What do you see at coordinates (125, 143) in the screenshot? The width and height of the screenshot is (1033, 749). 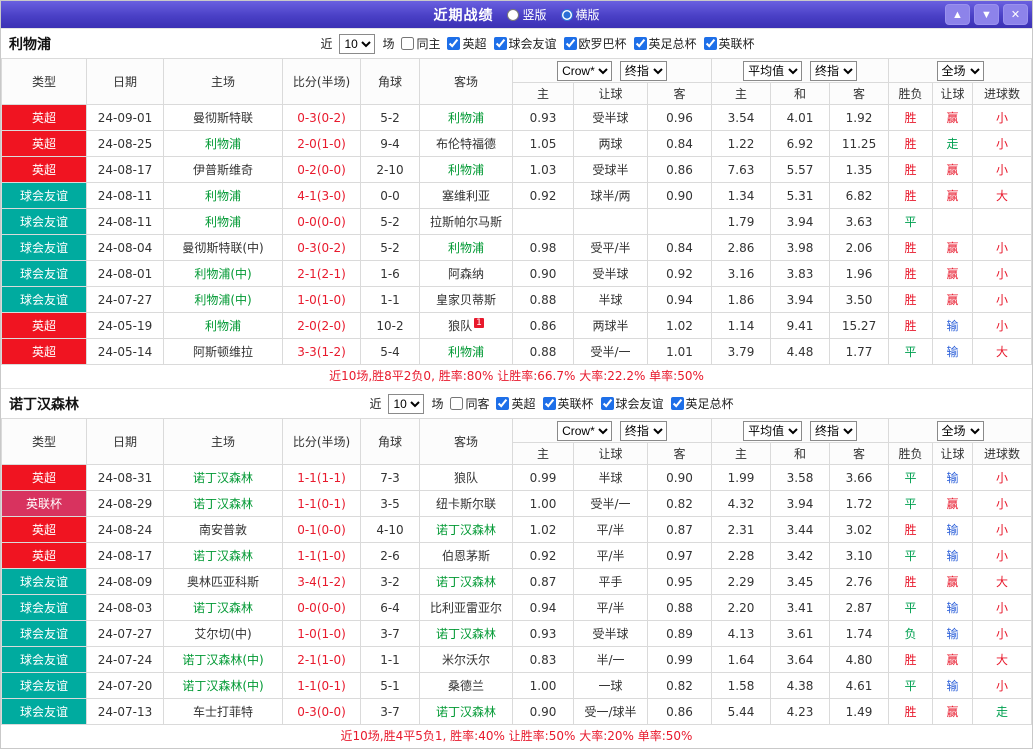 I see `match-date: 24-08-25` at bounding box center [125, 143].